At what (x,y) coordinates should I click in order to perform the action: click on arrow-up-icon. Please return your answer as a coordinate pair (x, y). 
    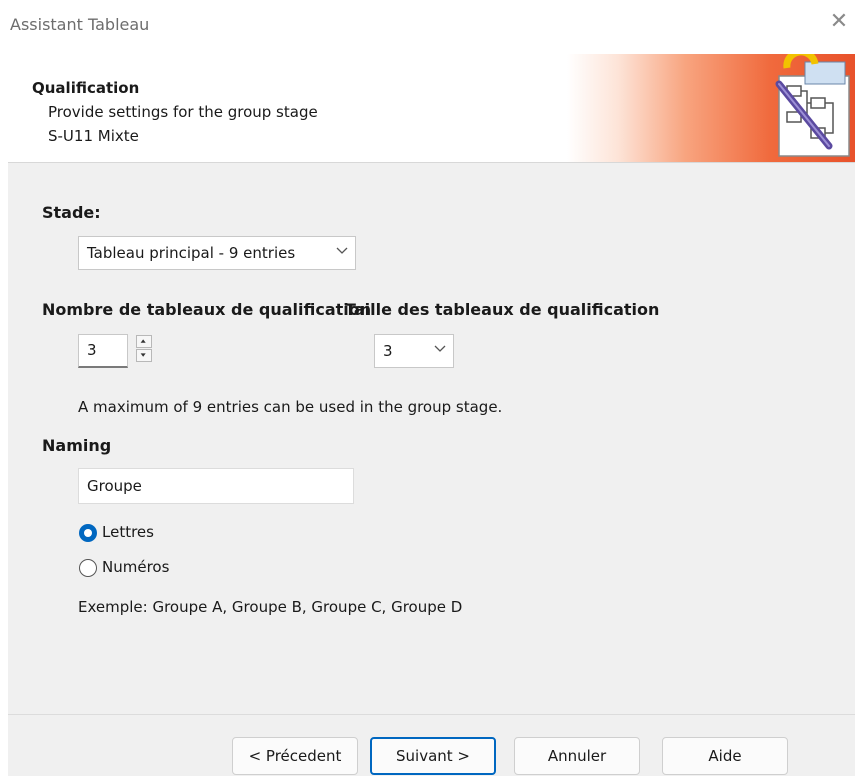
    Looking at the image, I should click on (144, 341).